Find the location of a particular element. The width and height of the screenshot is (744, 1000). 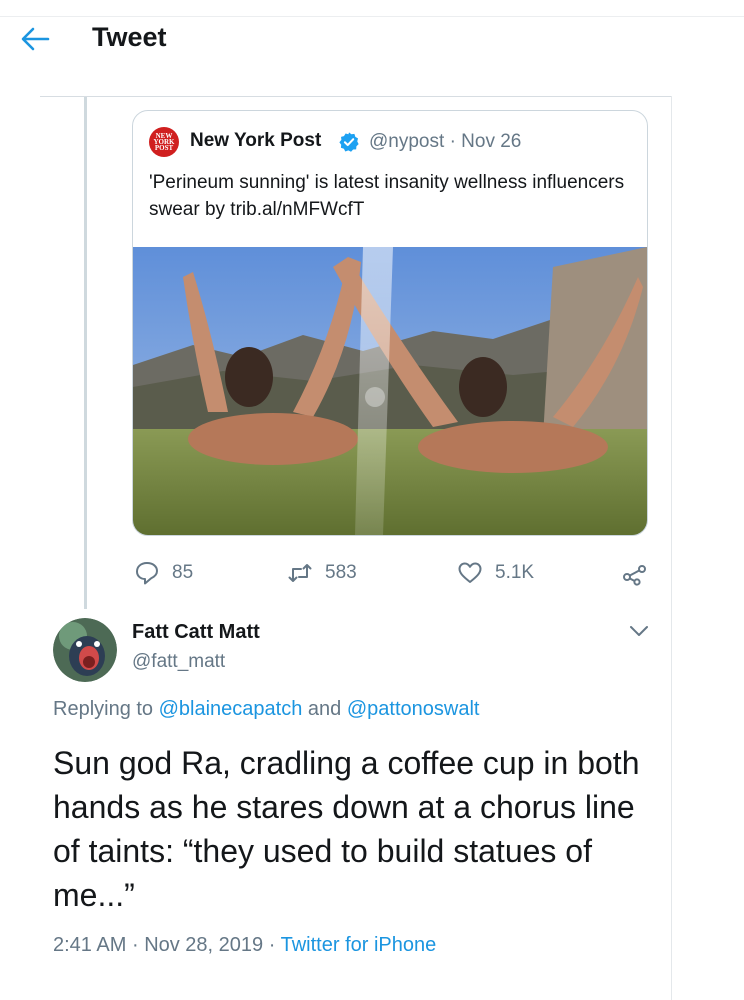

avatar is located at coordinates (85, 650).